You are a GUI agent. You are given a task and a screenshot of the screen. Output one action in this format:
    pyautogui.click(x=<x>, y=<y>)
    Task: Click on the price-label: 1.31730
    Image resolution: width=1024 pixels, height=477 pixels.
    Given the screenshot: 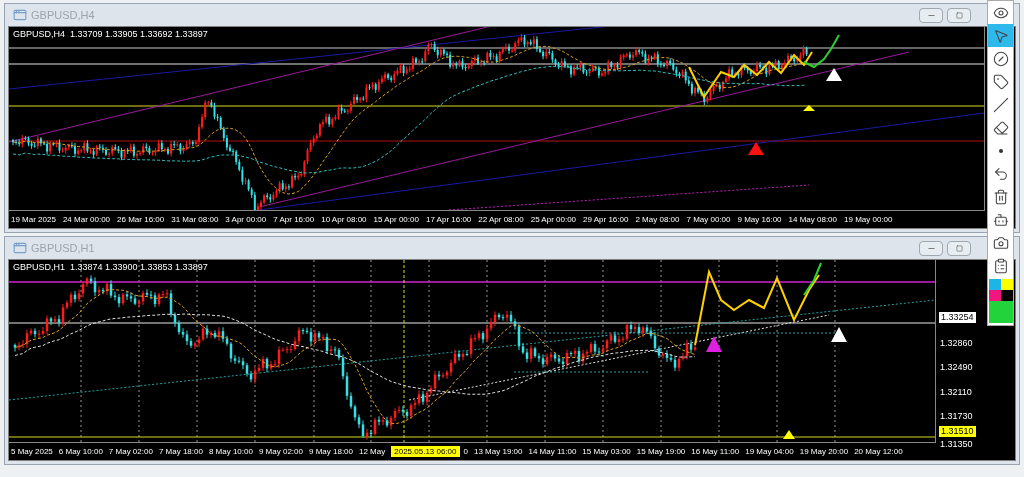 What is the action you would take?
    pyautogui.click(x=956, y=416)
    